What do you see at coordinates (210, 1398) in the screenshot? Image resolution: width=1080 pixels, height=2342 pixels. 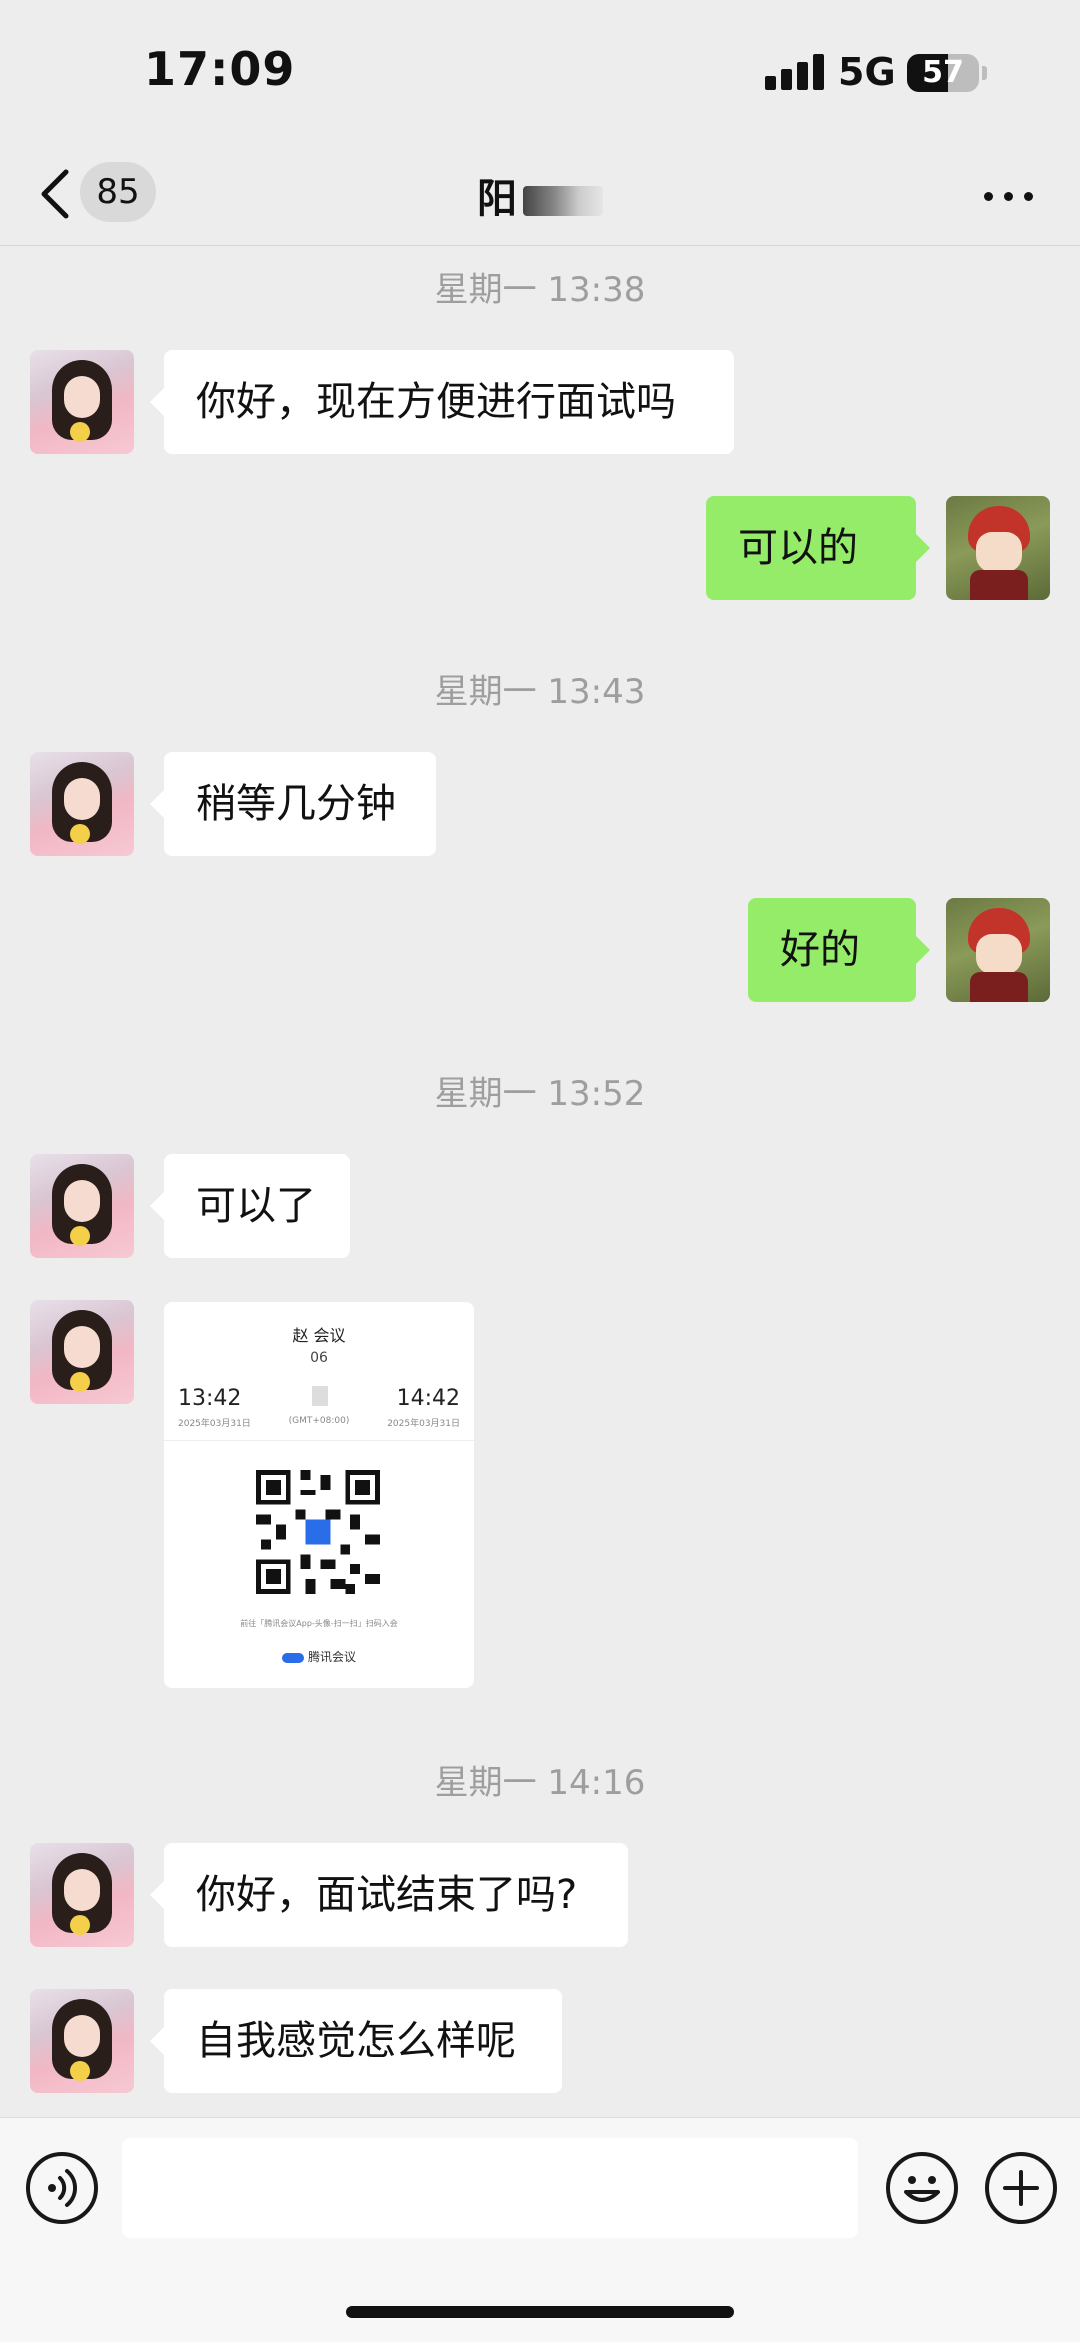 I see `meeting-start-time: 13:42` at bounding box center [210, 1398].